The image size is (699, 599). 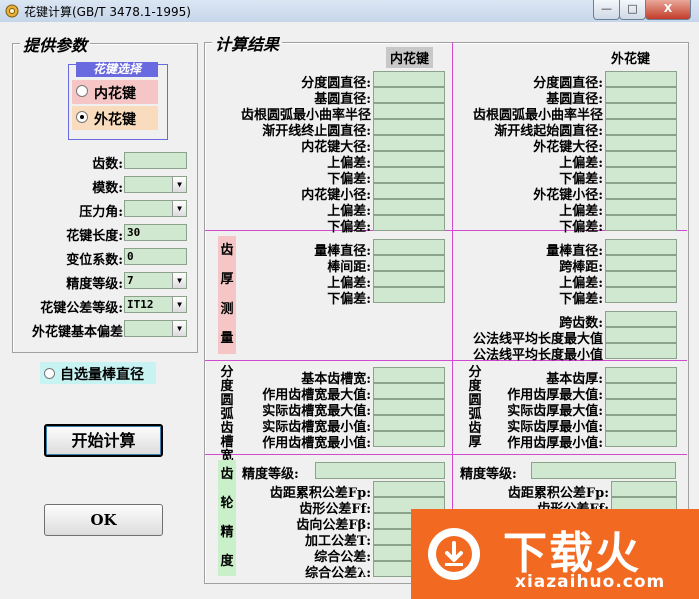 I want to click on radio-external-circle, so click(x=82, y=117).